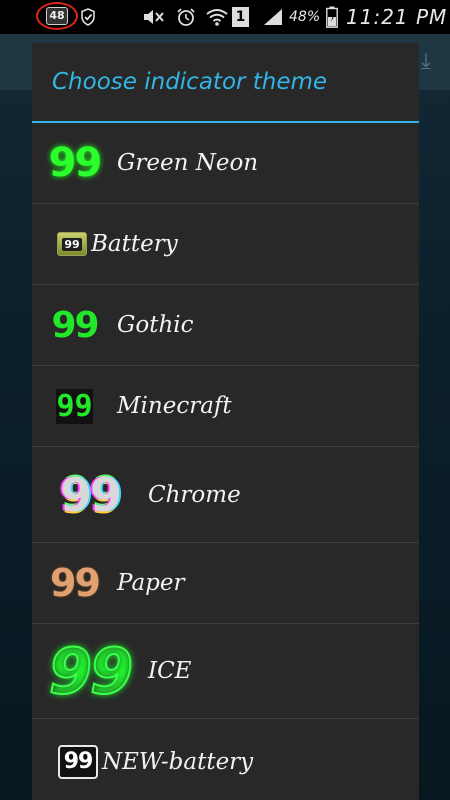 The image size is (450, 800). Describe the element at coordinates (225, 325) in the screenshot. I see `theme-item-gothic: 99 Gothic` at that location.